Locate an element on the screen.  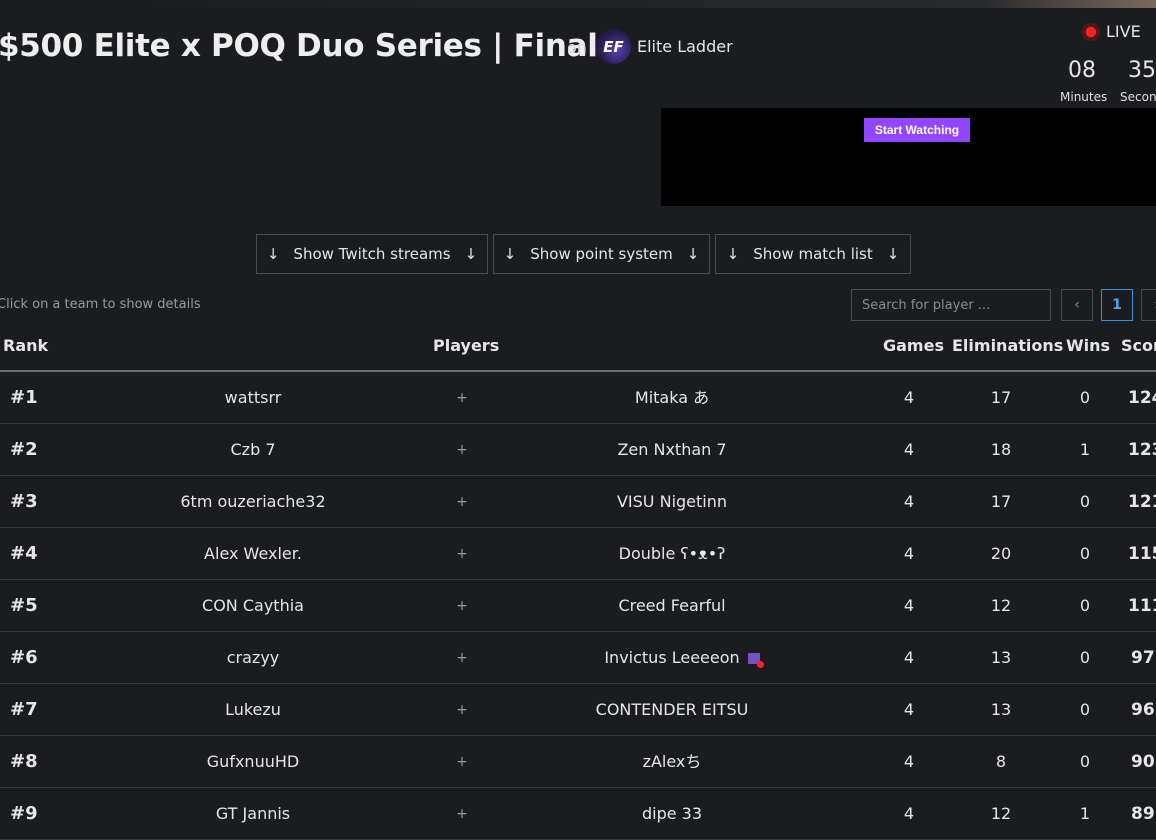
player2-cell-with-stream: Invictus Leeeeon is located at coordinates (682, 658).